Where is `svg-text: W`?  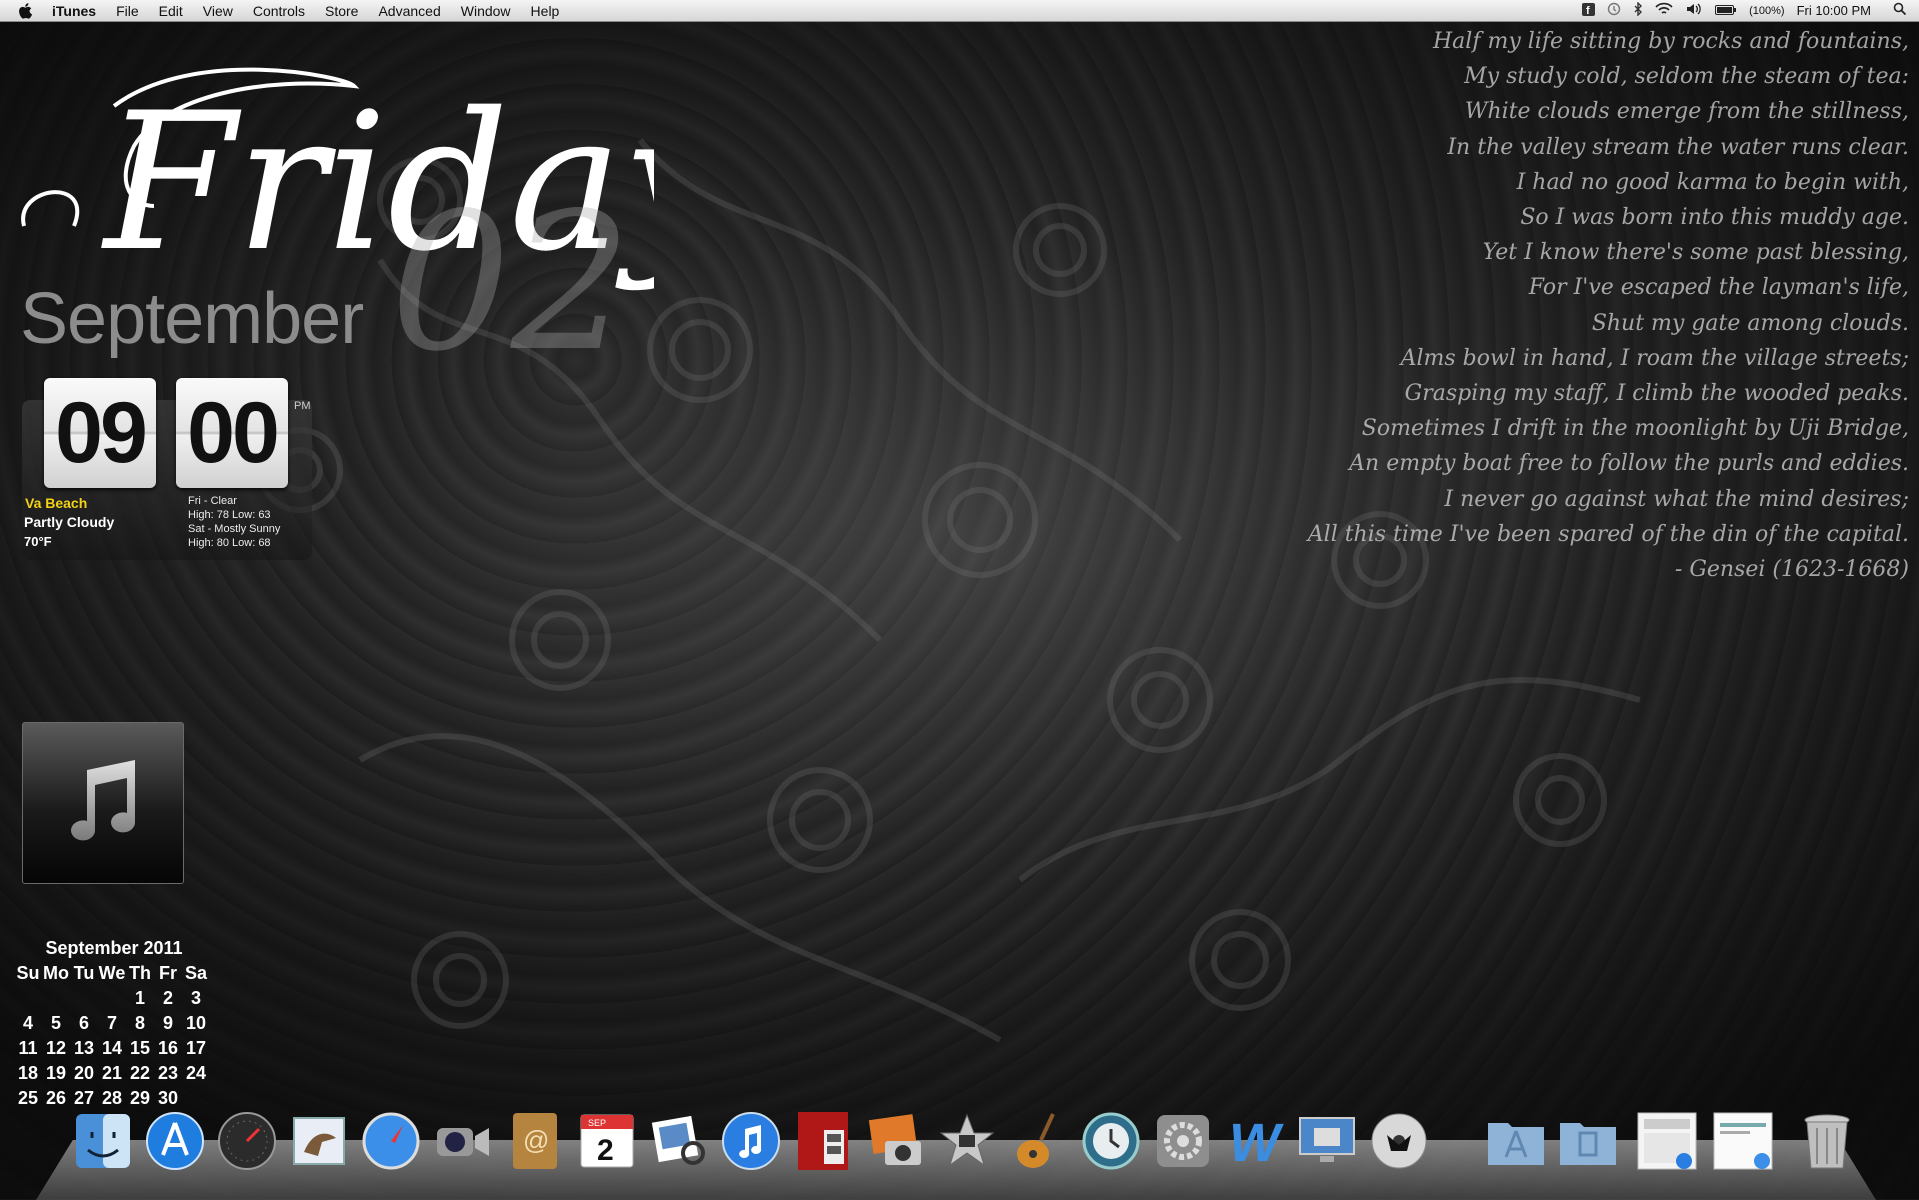
svg-text: W is located at coordinates (1256, 1142).